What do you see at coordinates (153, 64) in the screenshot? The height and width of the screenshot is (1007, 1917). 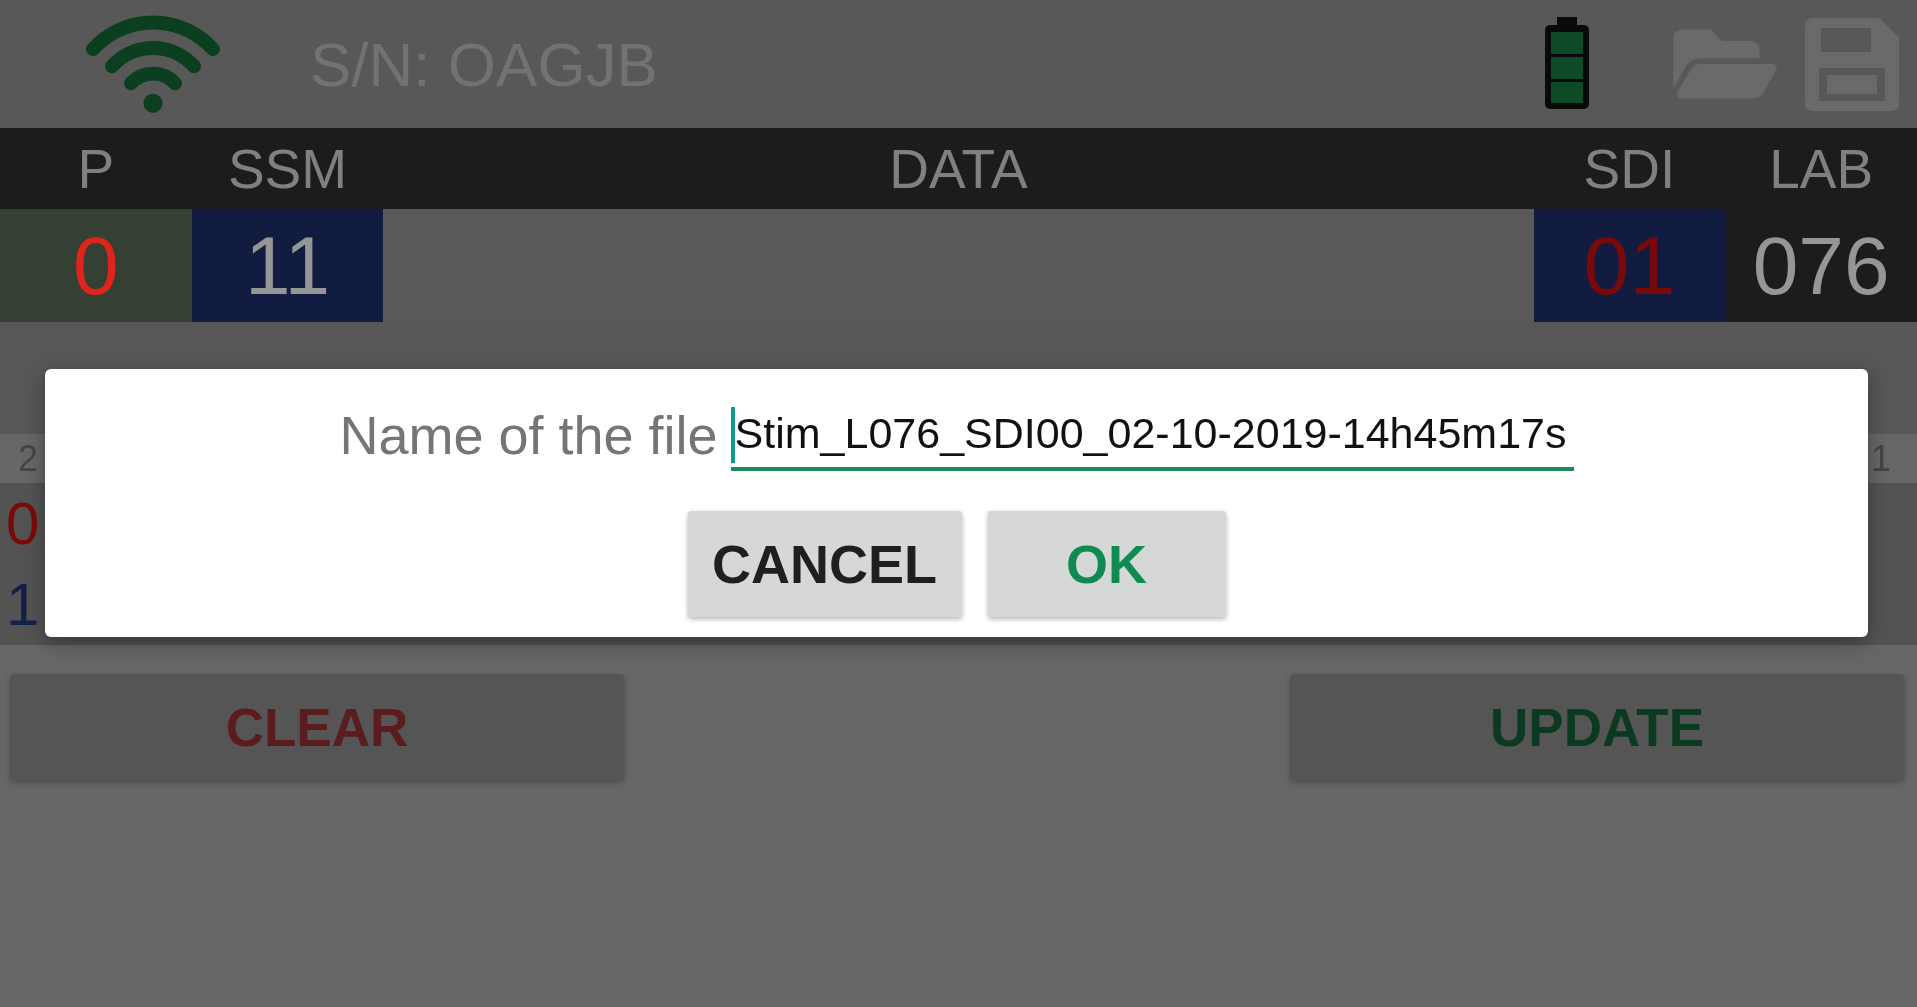 I see `wifi-icon` at bounding box center [153, 64].